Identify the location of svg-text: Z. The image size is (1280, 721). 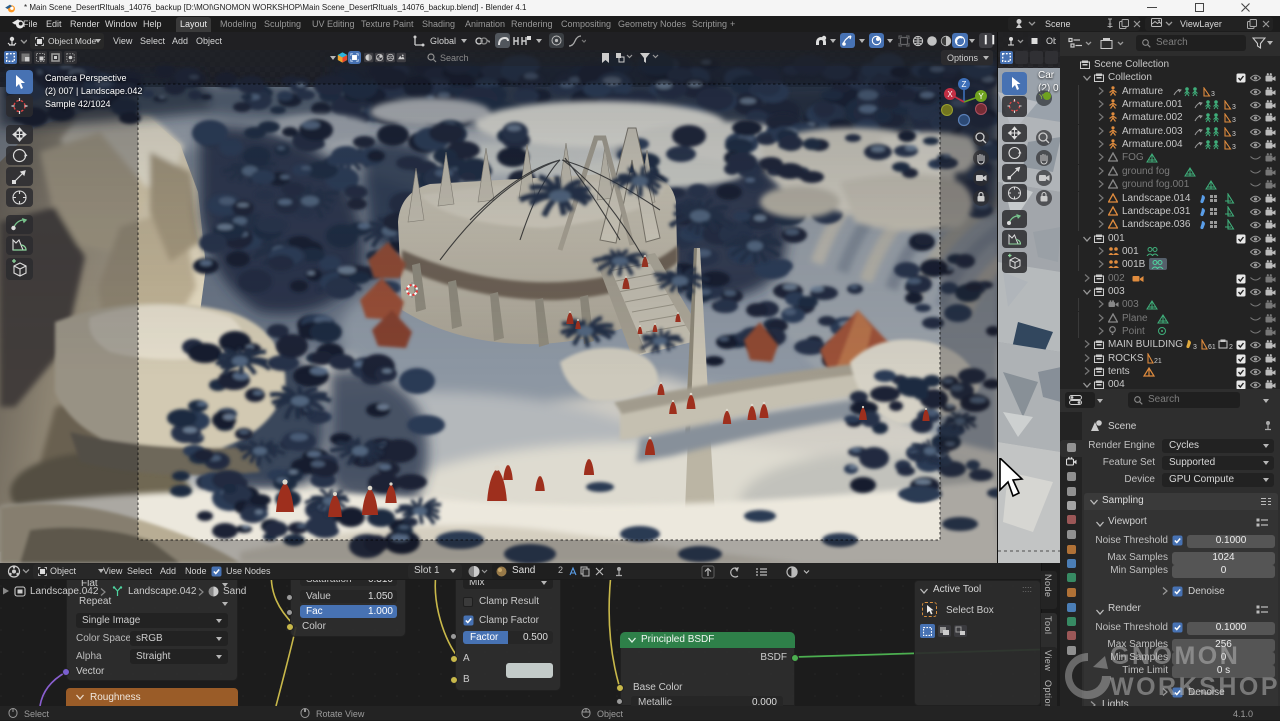
(964, 84).